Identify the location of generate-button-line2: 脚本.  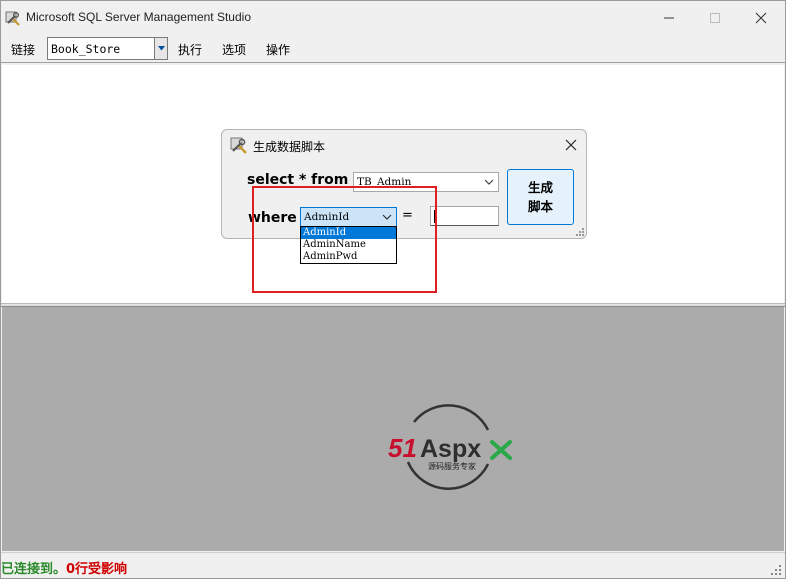
(540, 206).